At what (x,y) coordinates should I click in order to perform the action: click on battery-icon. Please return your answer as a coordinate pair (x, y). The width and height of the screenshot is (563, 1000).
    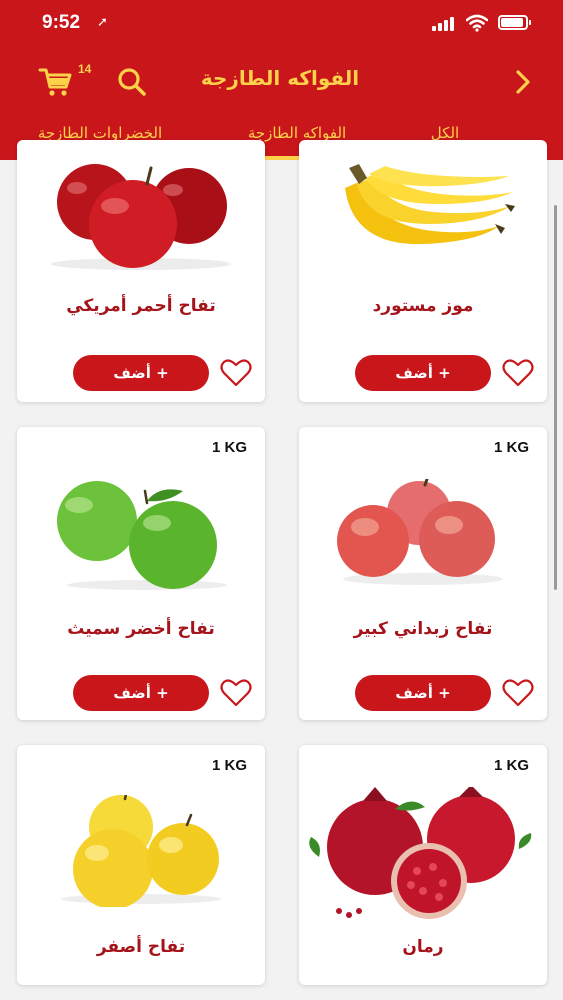
    Looking at the image, I should click on (514, 22).